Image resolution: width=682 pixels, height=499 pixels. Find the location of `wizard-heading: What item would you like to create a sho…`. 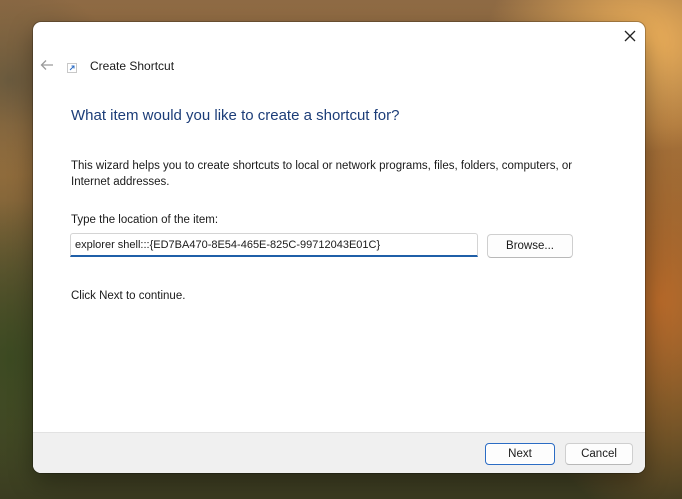

wizard-heading: What item would you like to create a sho… is located at coordinates (235, 115).